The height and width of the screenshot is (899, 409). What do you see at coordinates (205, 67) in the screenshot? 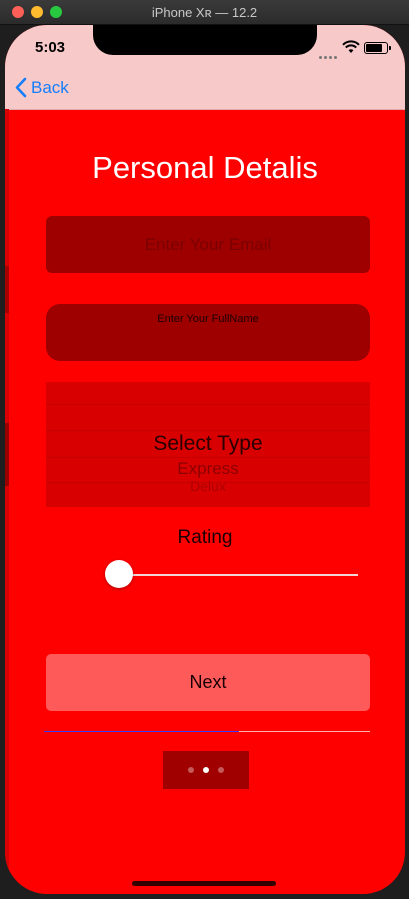
I see `navigation-bar: 5:03 Back` at bounding box center [205, 67].